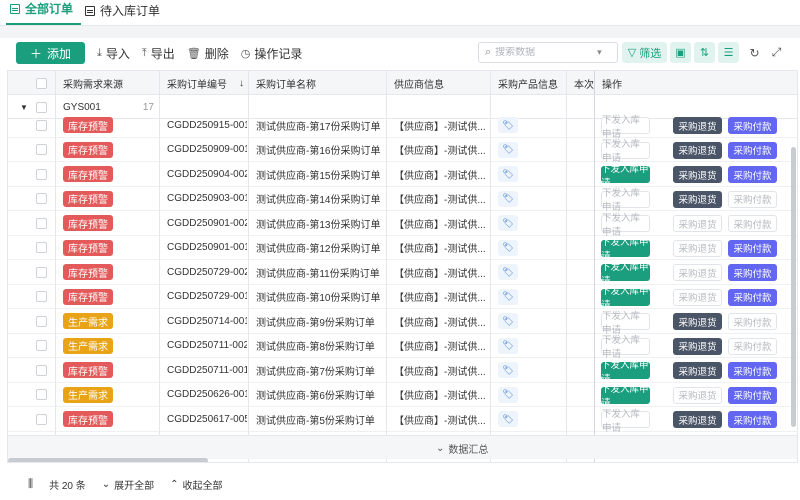 This screenshot has height=500, width=800. I want to click on tab-all-orders: 全部订单, so click(44, 12).